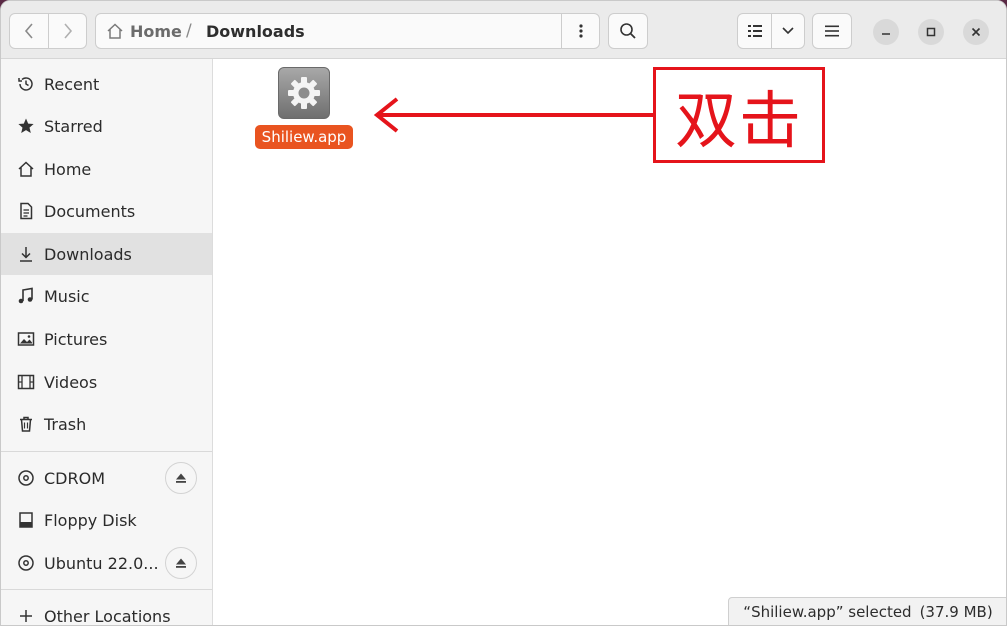  I want to click on sidebar-item-label: Other Locations, so click(107, 616).